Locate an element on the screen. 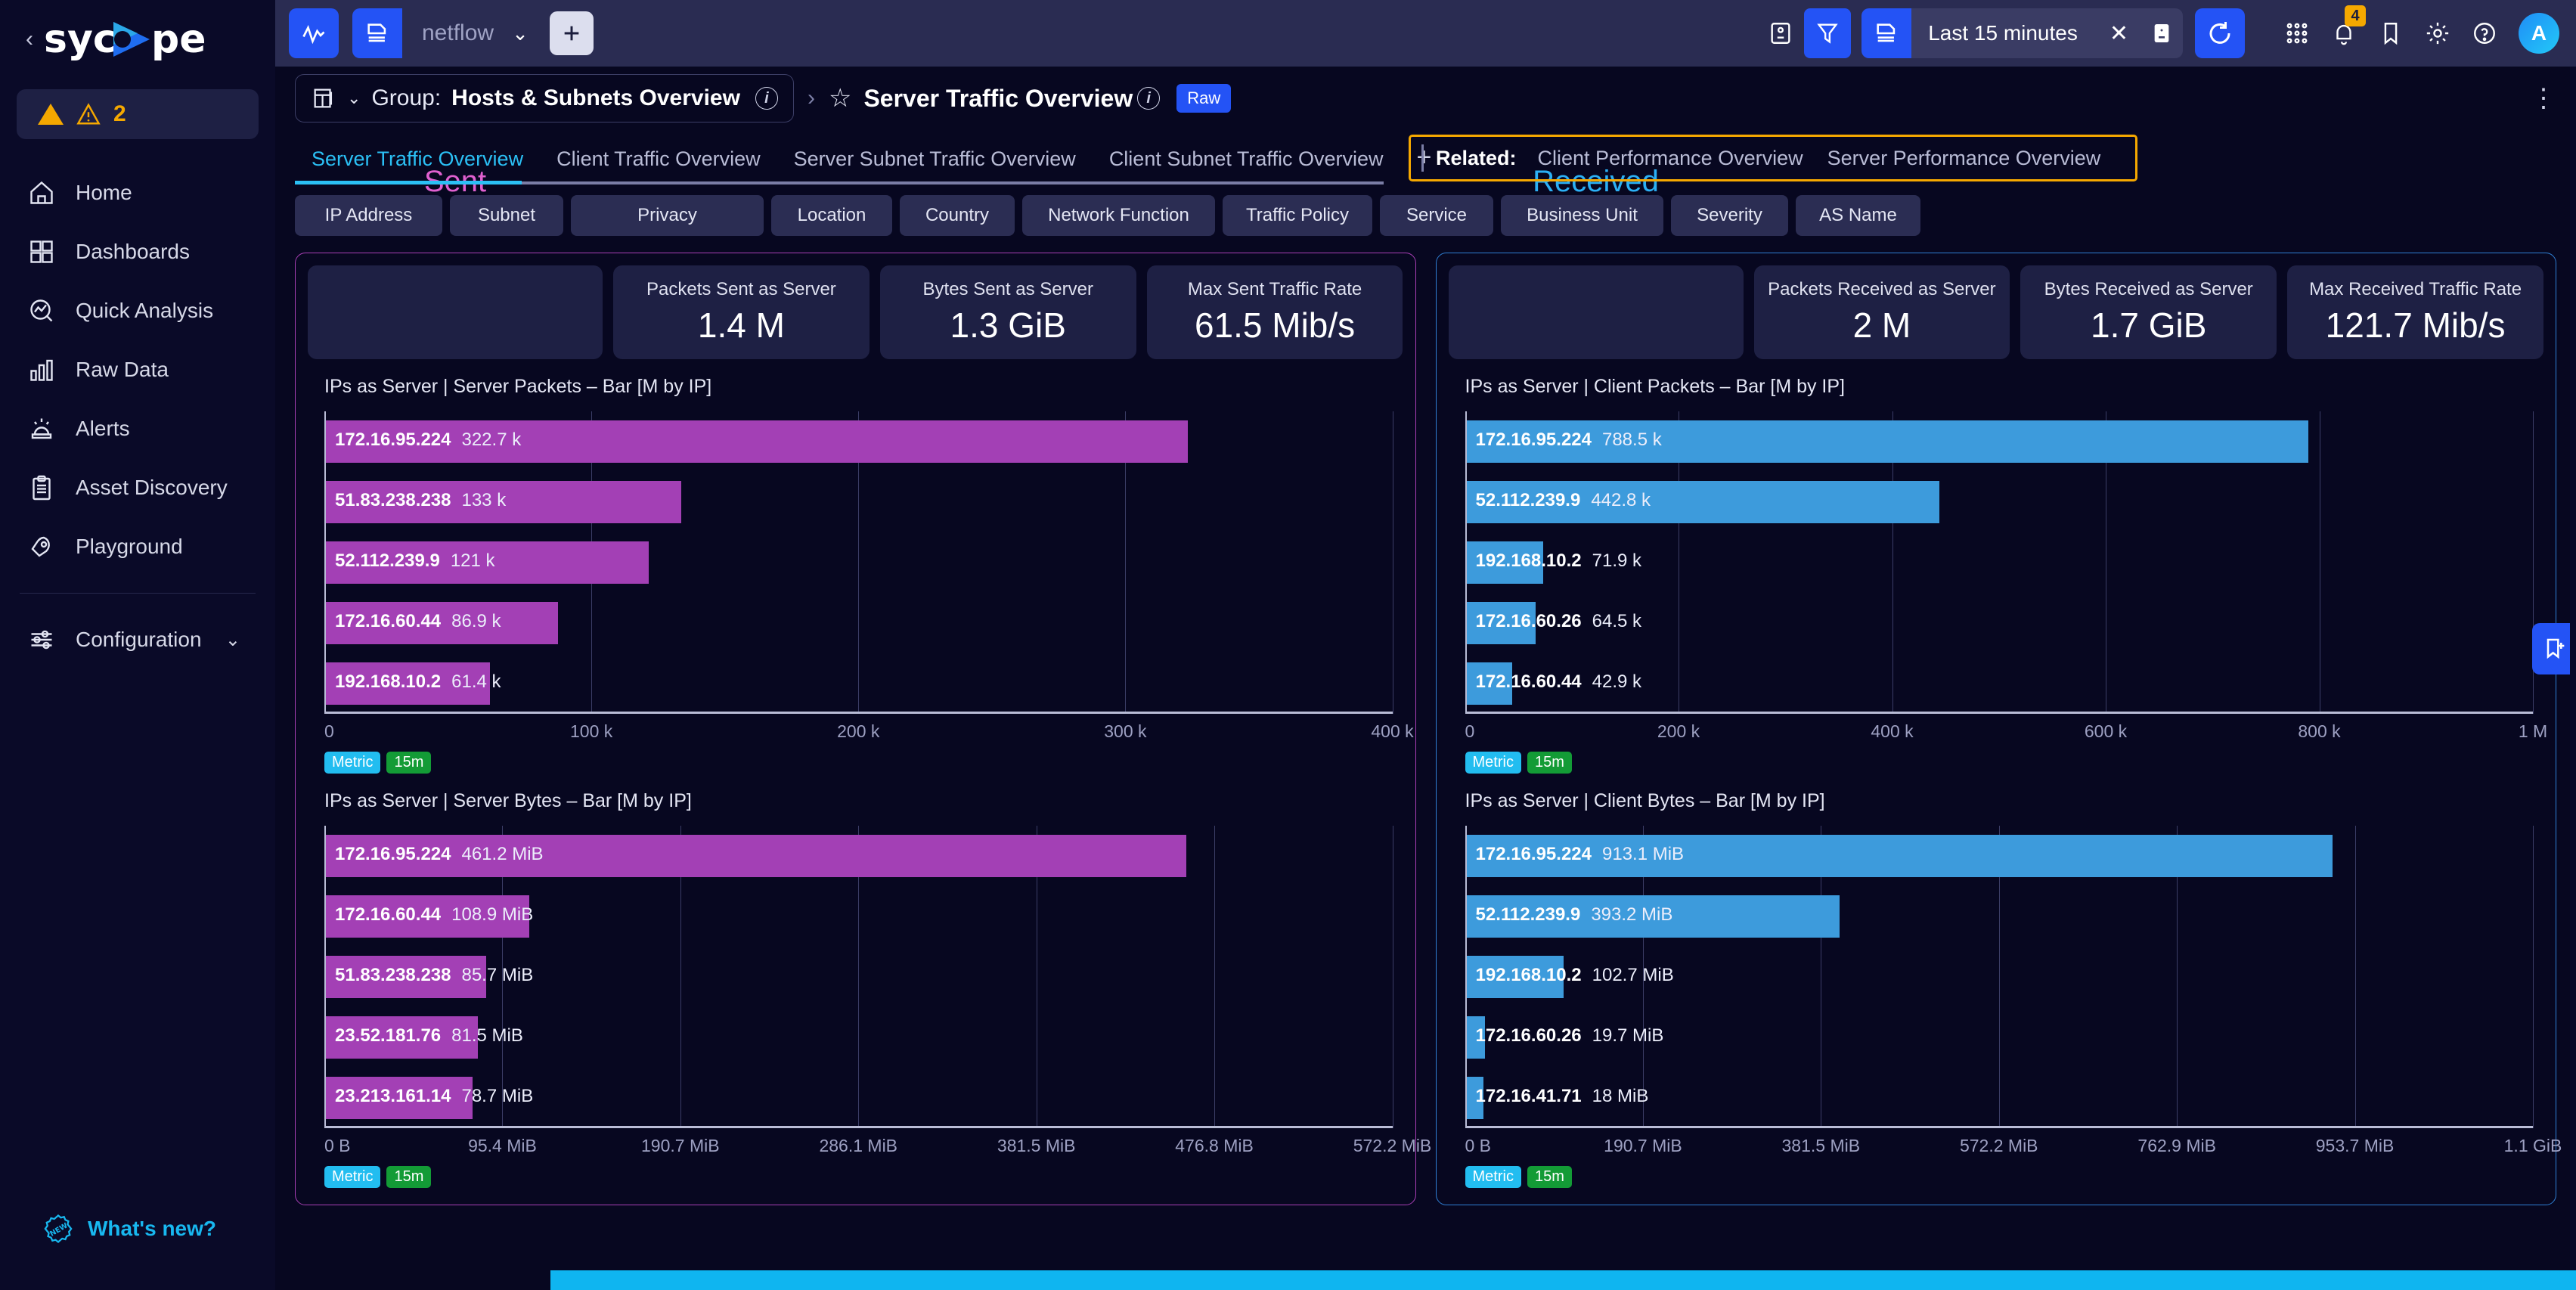  data-source-selector: netflow ⌄ is located at coordinates (449, 33).